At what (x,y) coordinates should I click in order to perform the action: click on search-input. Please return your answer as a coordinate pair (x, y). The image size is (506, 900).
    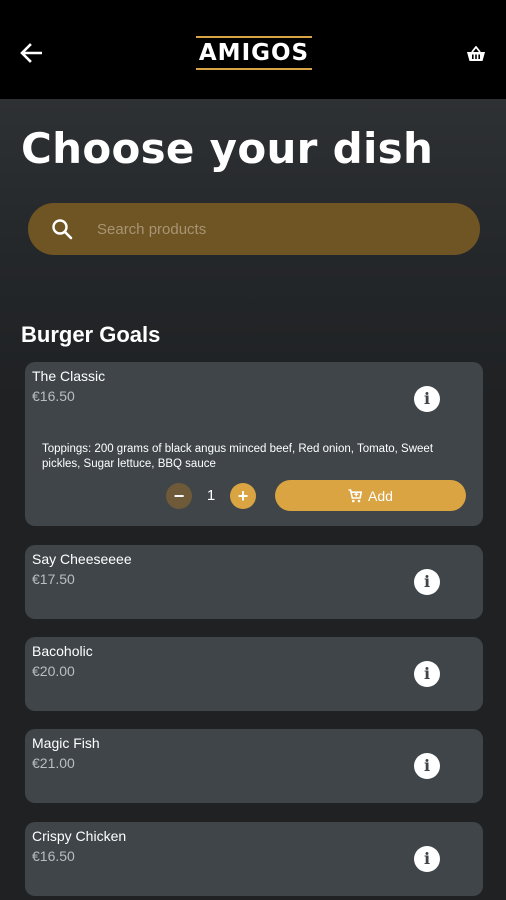
    Looking at the image, I should click on (277, 229).